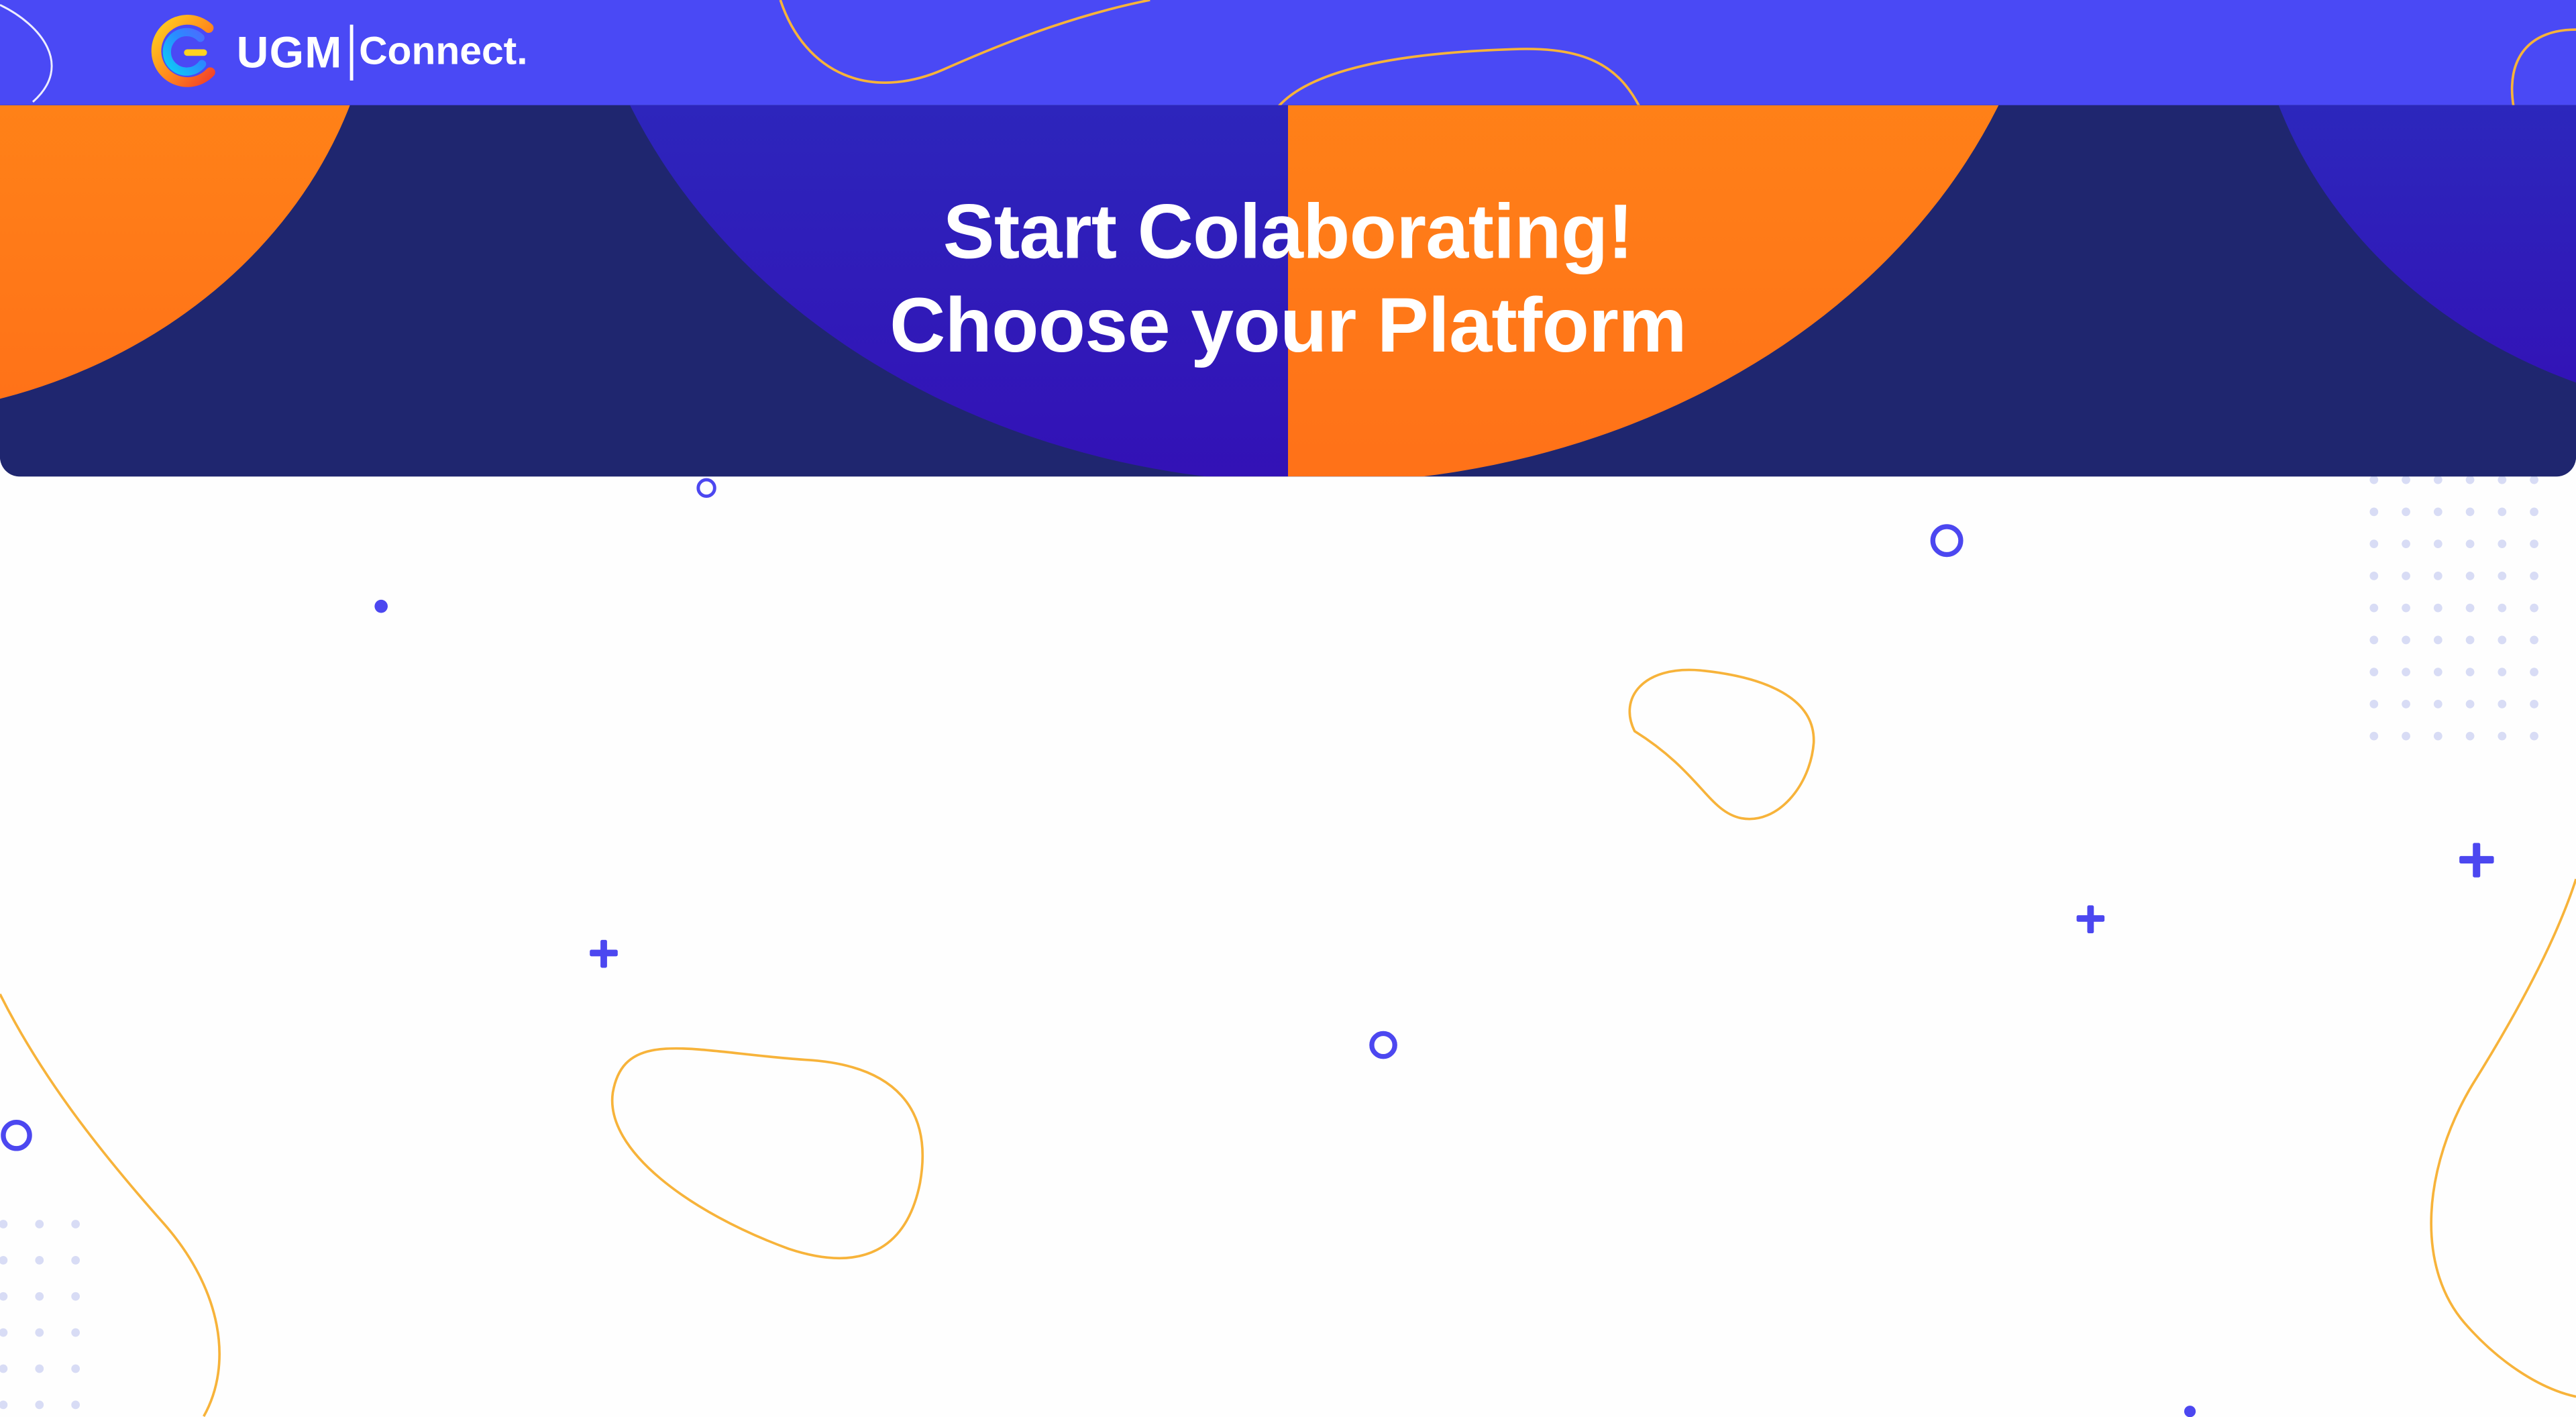 The image size is (2576, 1417). What do you see at coordinates (110, 1205) in the screenshot?
I see `curve-outline-left` at bounding box center [110, 1205].